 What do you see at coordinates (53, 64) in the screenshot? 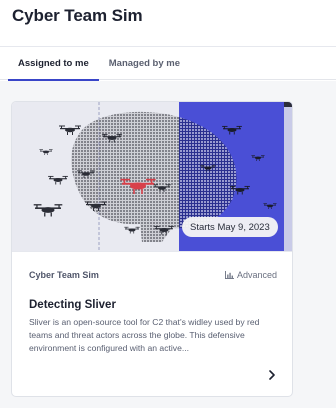
I see `tab-assigned-to-me: Assigned to me` at bounding box center [53, 64].